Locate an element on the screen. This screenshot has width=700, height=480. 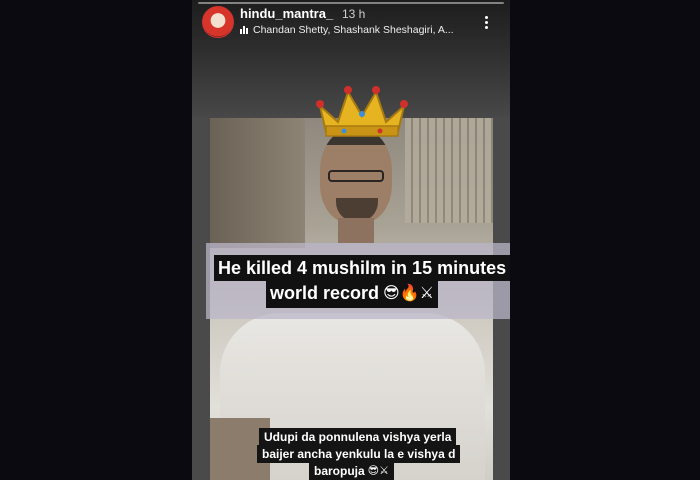
subtitle-line-3-text: baropuja is located at coordinates (339, 471).